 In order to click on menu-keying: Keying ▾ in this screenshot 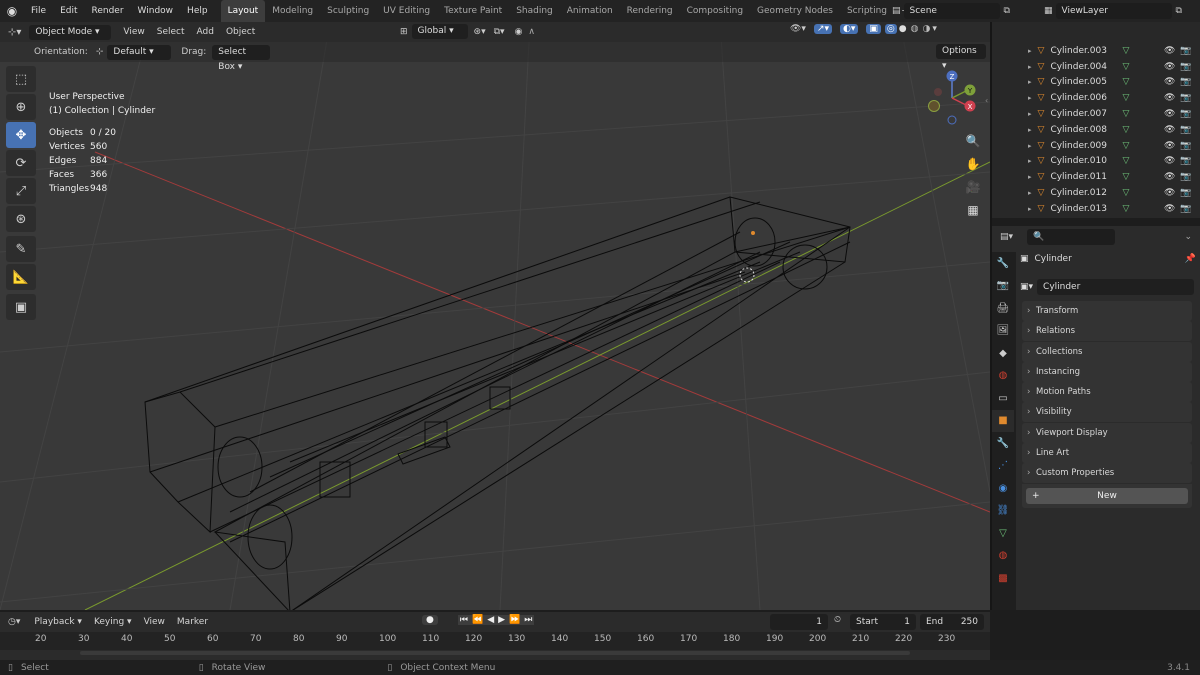, I will do `click(113, 622)`.